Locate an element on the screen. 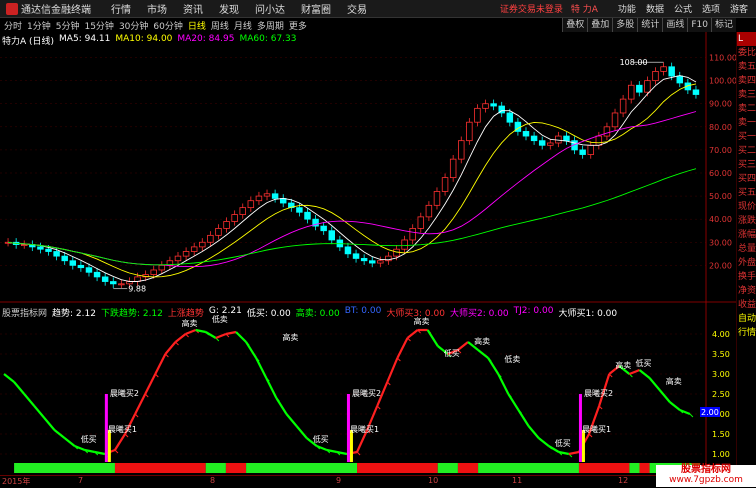 This screenshot has width=756, height=488. sidebar-item: 卖三 is located at coordinates (746, 95).